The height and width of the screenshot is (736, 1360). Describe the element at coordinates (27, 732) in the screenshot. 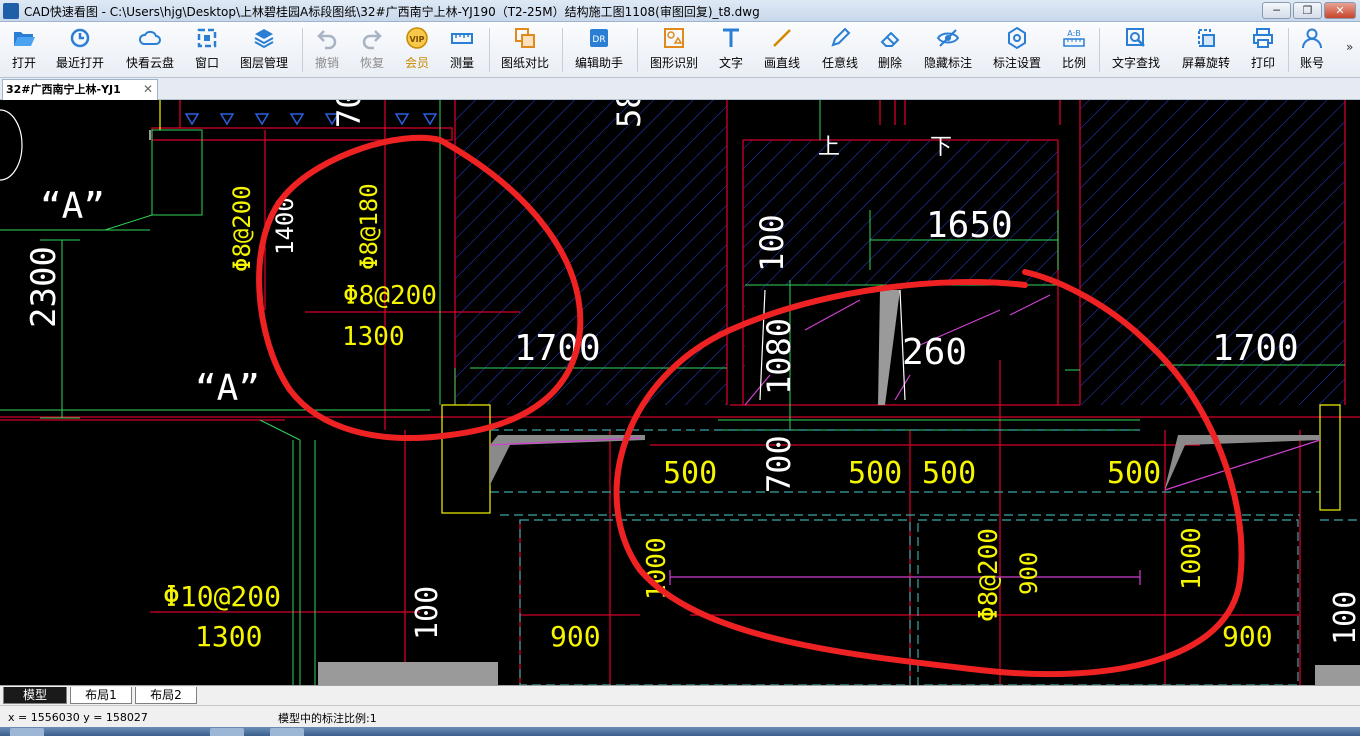

I see `taskbar-start-icon` at that location.